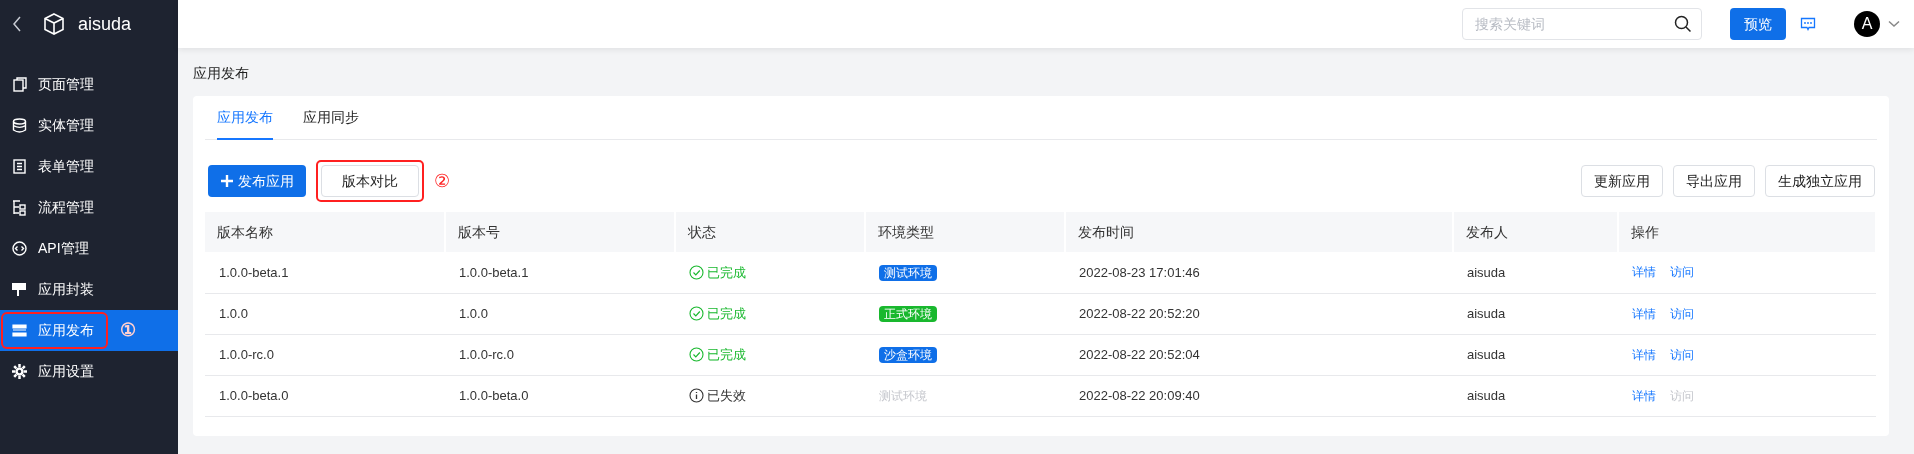 This screenshot has width=1914, height=454. Describe the element at coordinates (19, 207) in the screenshot. I see `flow-icon` at that location.